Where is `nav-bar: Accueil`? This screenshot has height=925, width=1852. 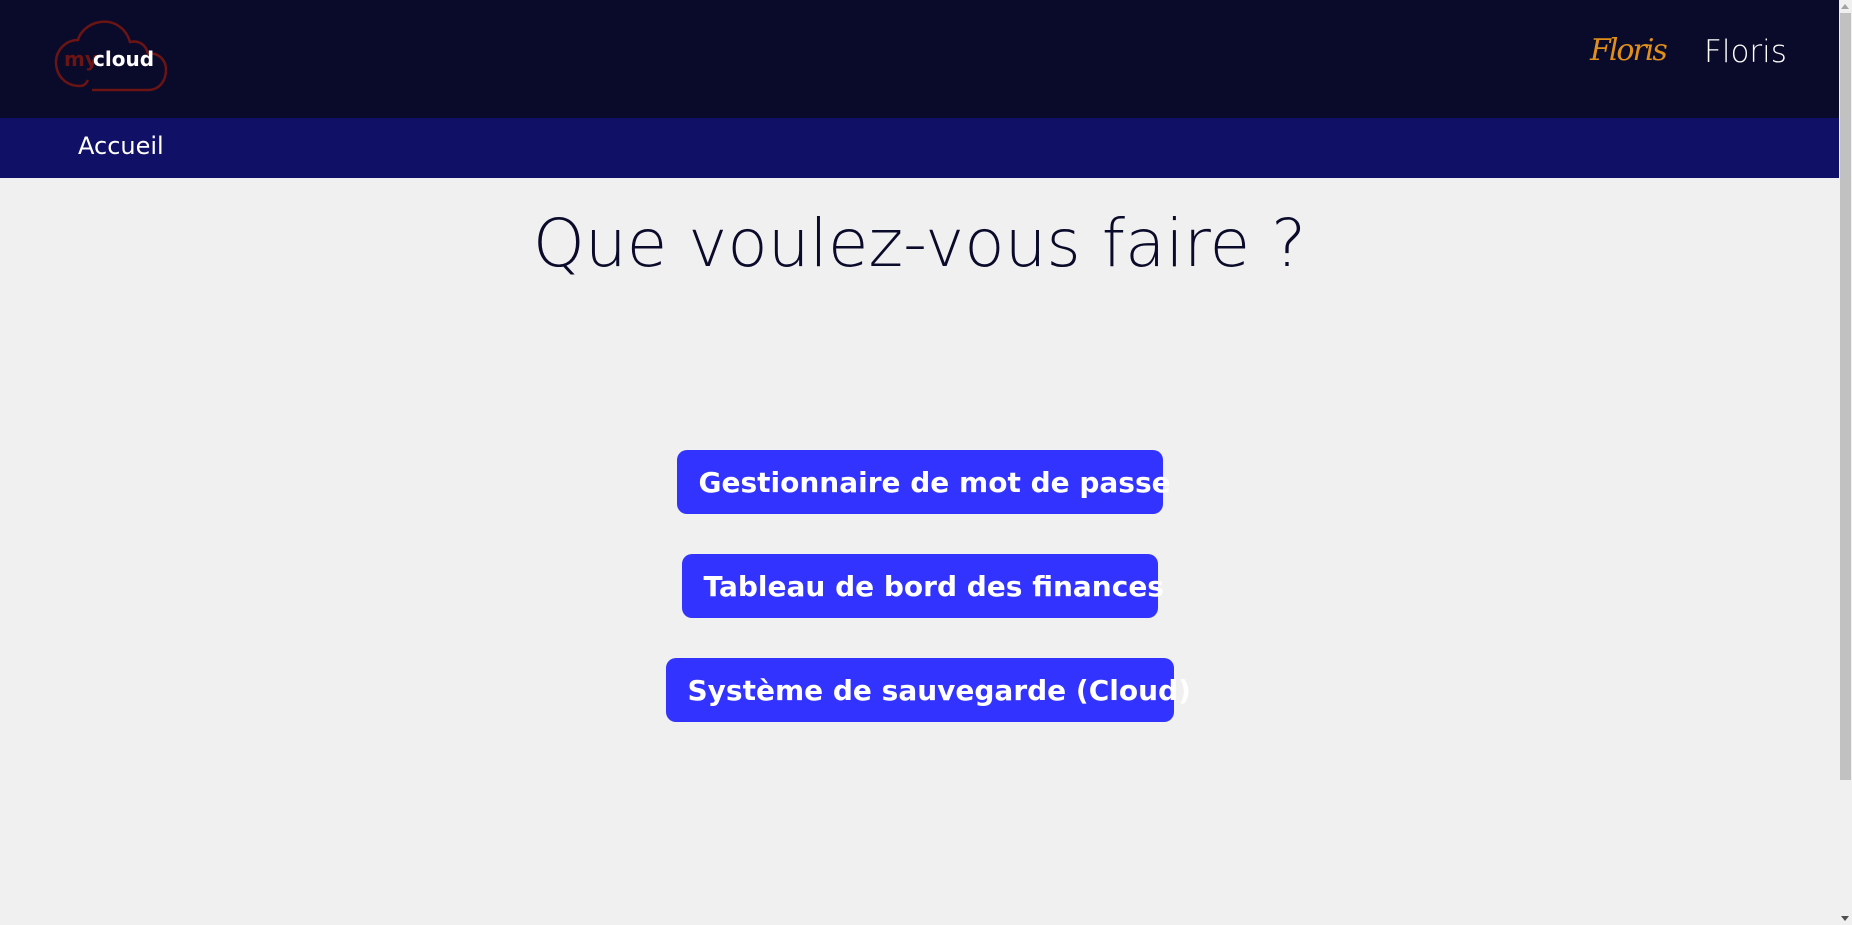 nav-bar: Accueil is located at coordinates (919, 148).